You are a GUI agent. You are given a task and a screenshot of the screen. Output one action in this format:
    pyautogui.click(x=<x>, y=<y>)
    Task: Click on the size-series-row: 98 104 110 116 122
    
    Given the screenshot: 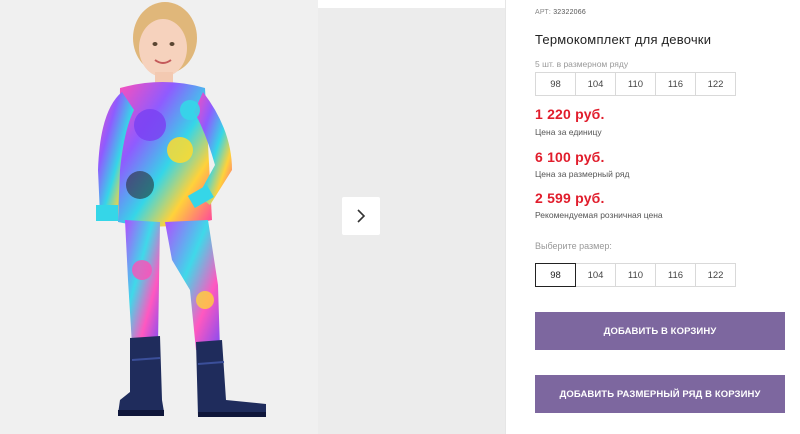 What is the action you would take?
    pyautogui.click(x=635, y=84)
    